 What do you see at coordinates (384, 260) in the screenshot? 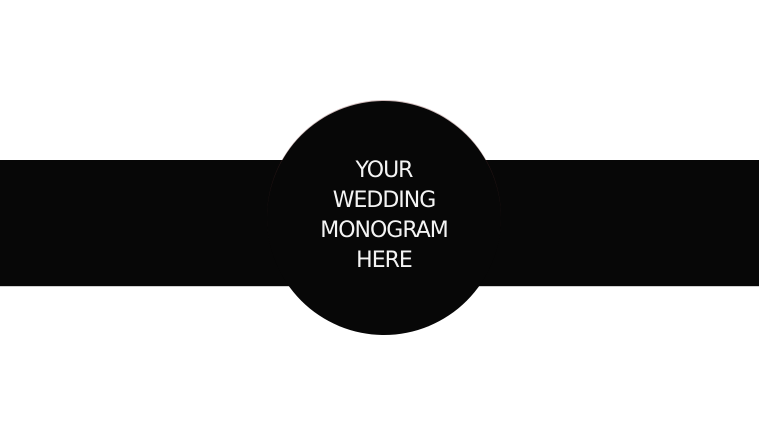
I see `monogram-line-4: HERE` at bounding box center [384, 260].